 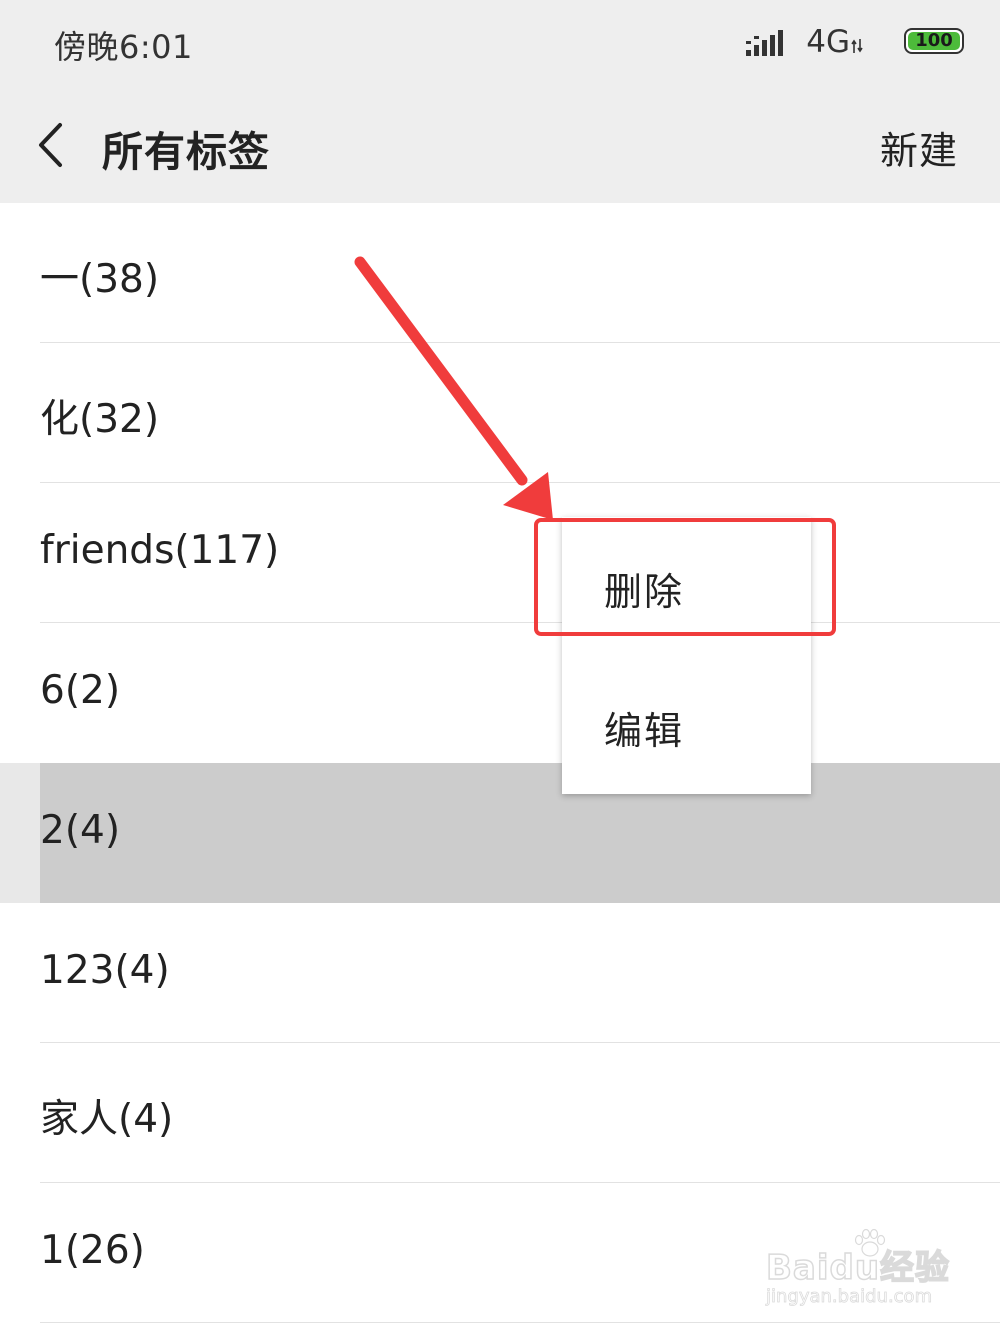 I want to click on tag-label: 6(2), so click(x=80, y=690).